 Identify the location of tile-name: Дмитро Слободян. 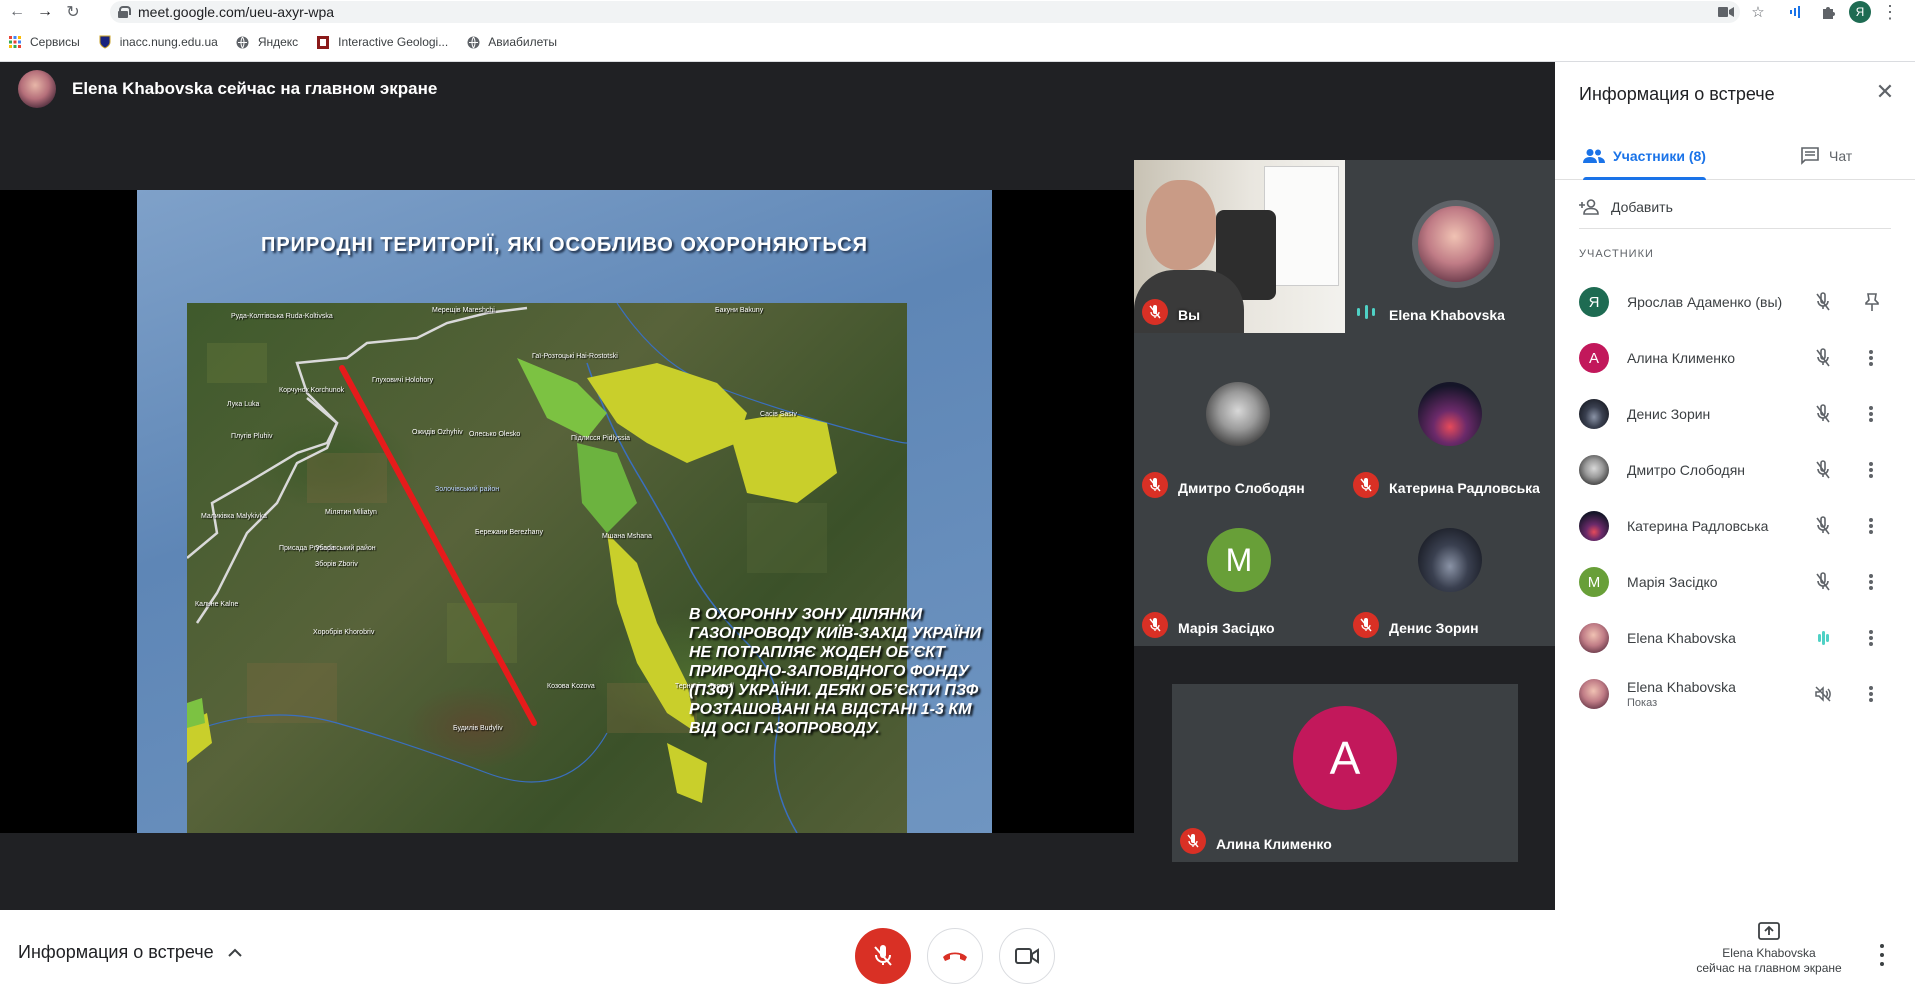
(1241, 488).